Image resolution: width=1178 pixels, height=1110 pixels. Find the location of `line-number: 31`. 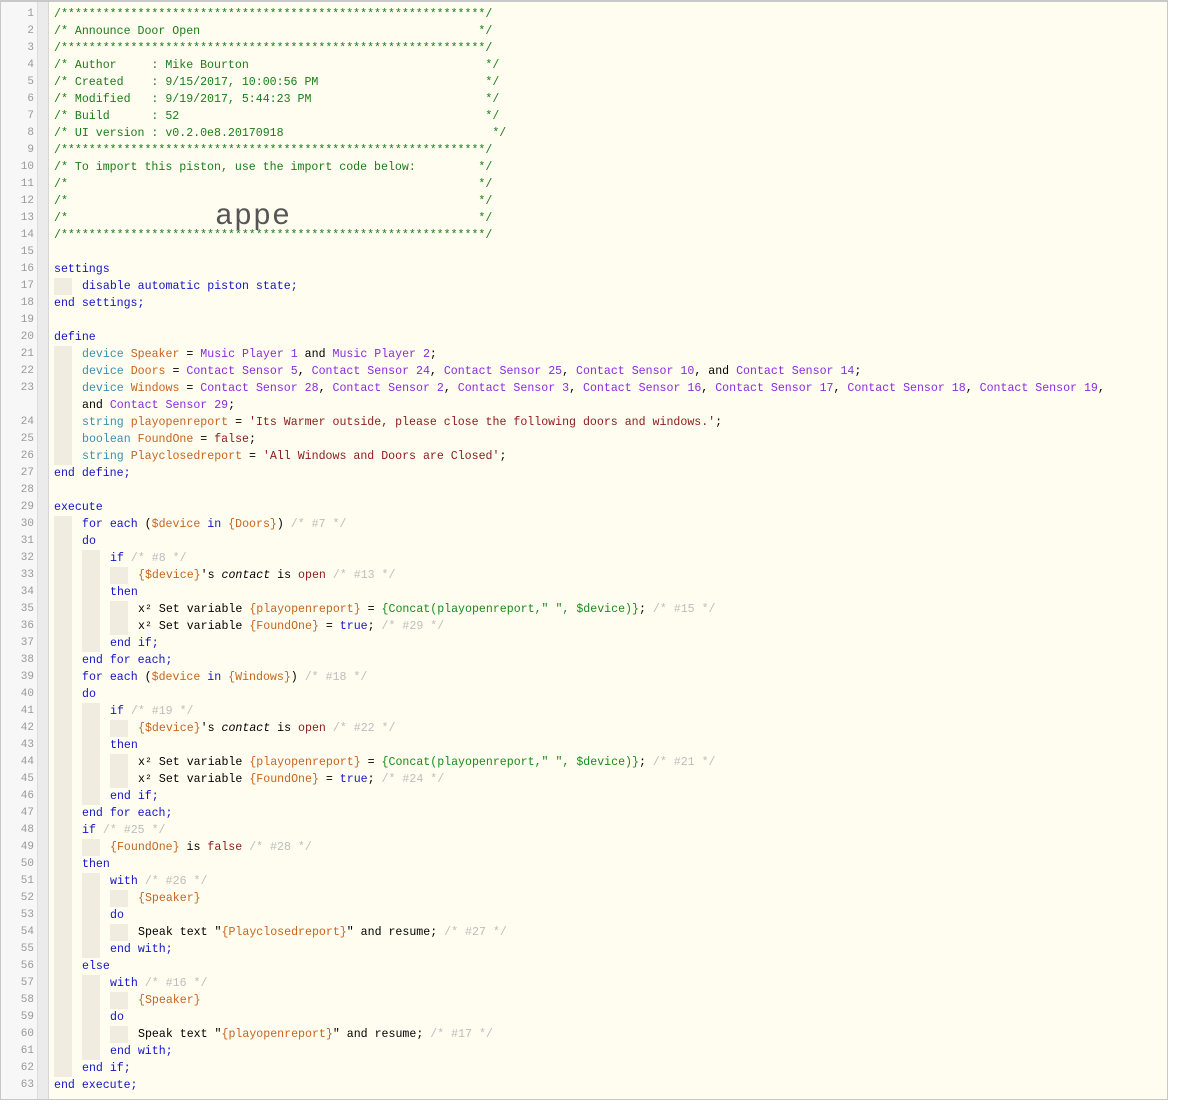

line-number: 31 is located at coordinates (27, 541).